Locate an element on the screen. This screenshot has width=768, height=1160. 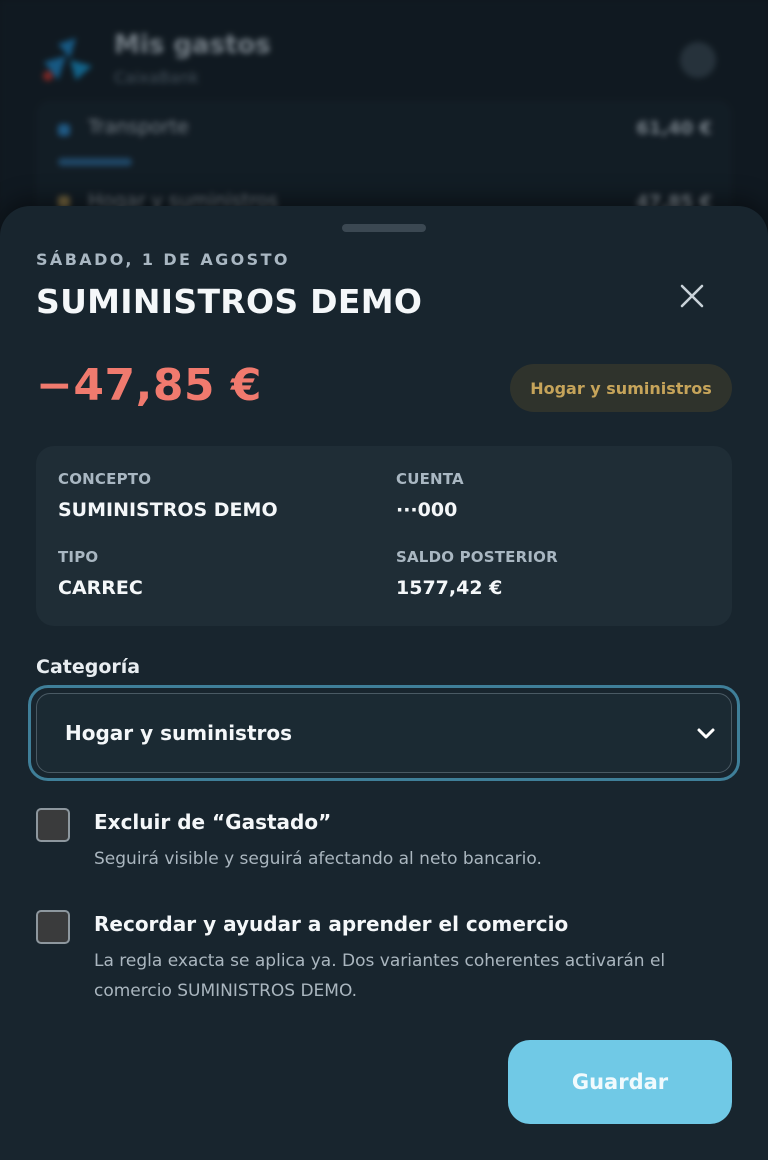
category-select: Hogar y suministros is located at coordinates (384, 733).